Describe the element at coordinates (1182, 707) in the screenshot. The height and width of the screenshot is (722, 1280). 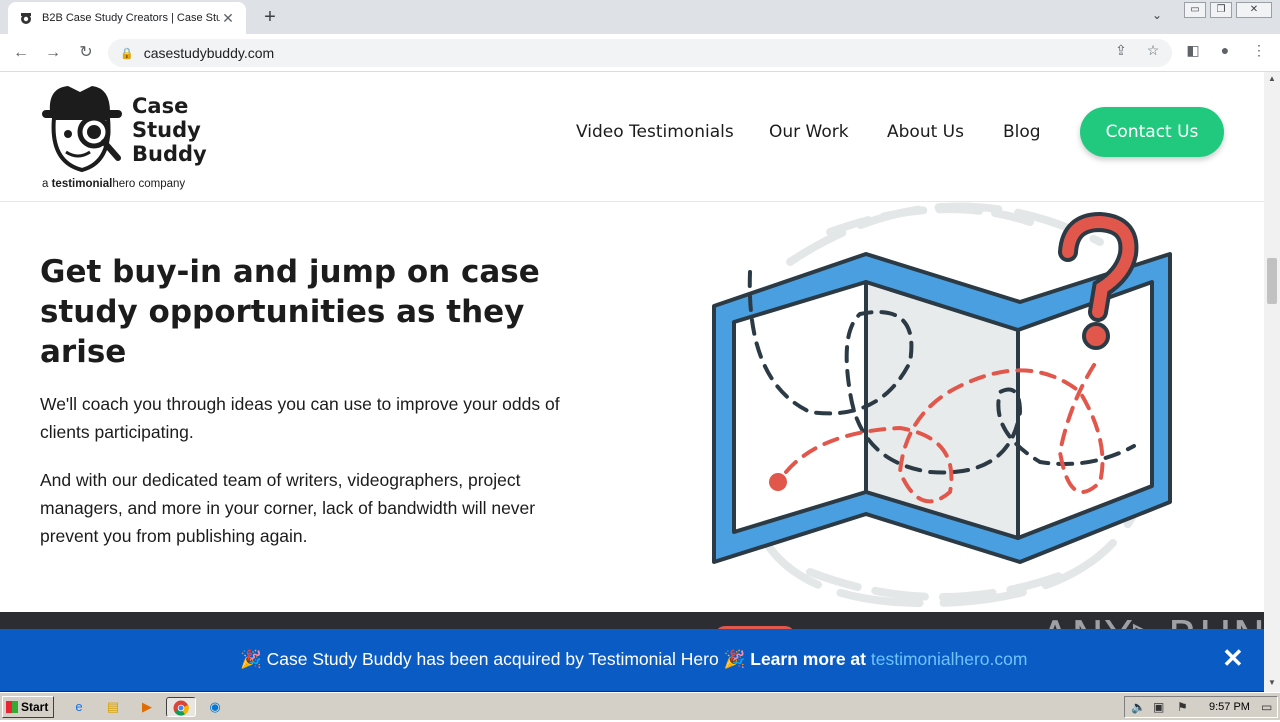
I see `flag-tray-icon: ⚑` at that location.